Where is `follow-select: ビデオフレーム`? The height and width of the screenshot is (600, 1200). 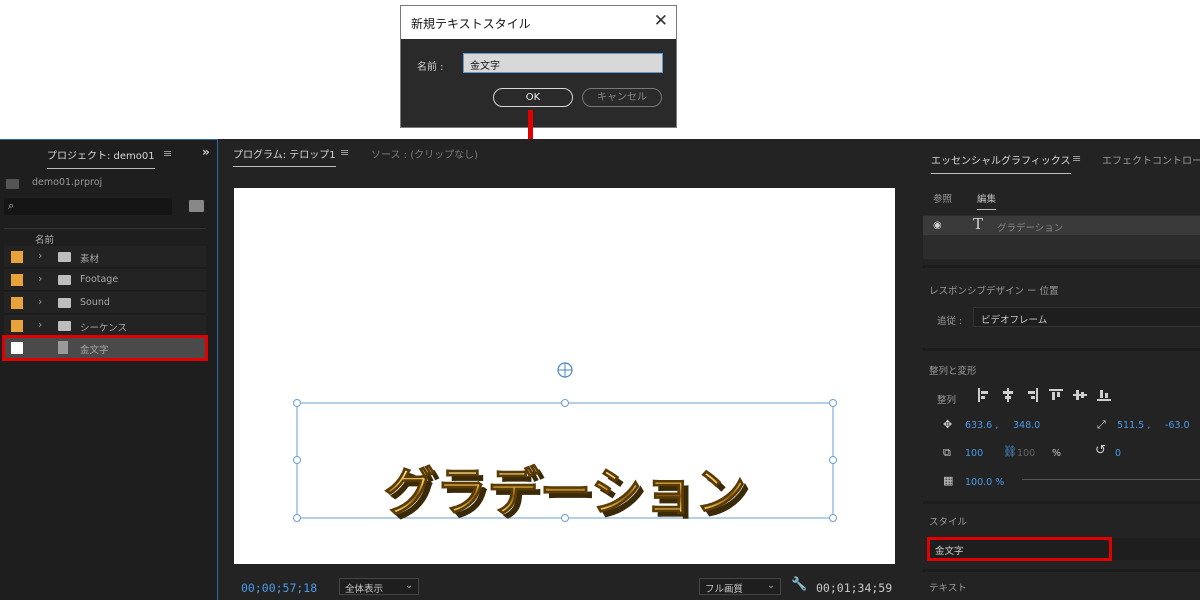
follow-select: ビデオフレーム is located at coordinates (1086, 317).